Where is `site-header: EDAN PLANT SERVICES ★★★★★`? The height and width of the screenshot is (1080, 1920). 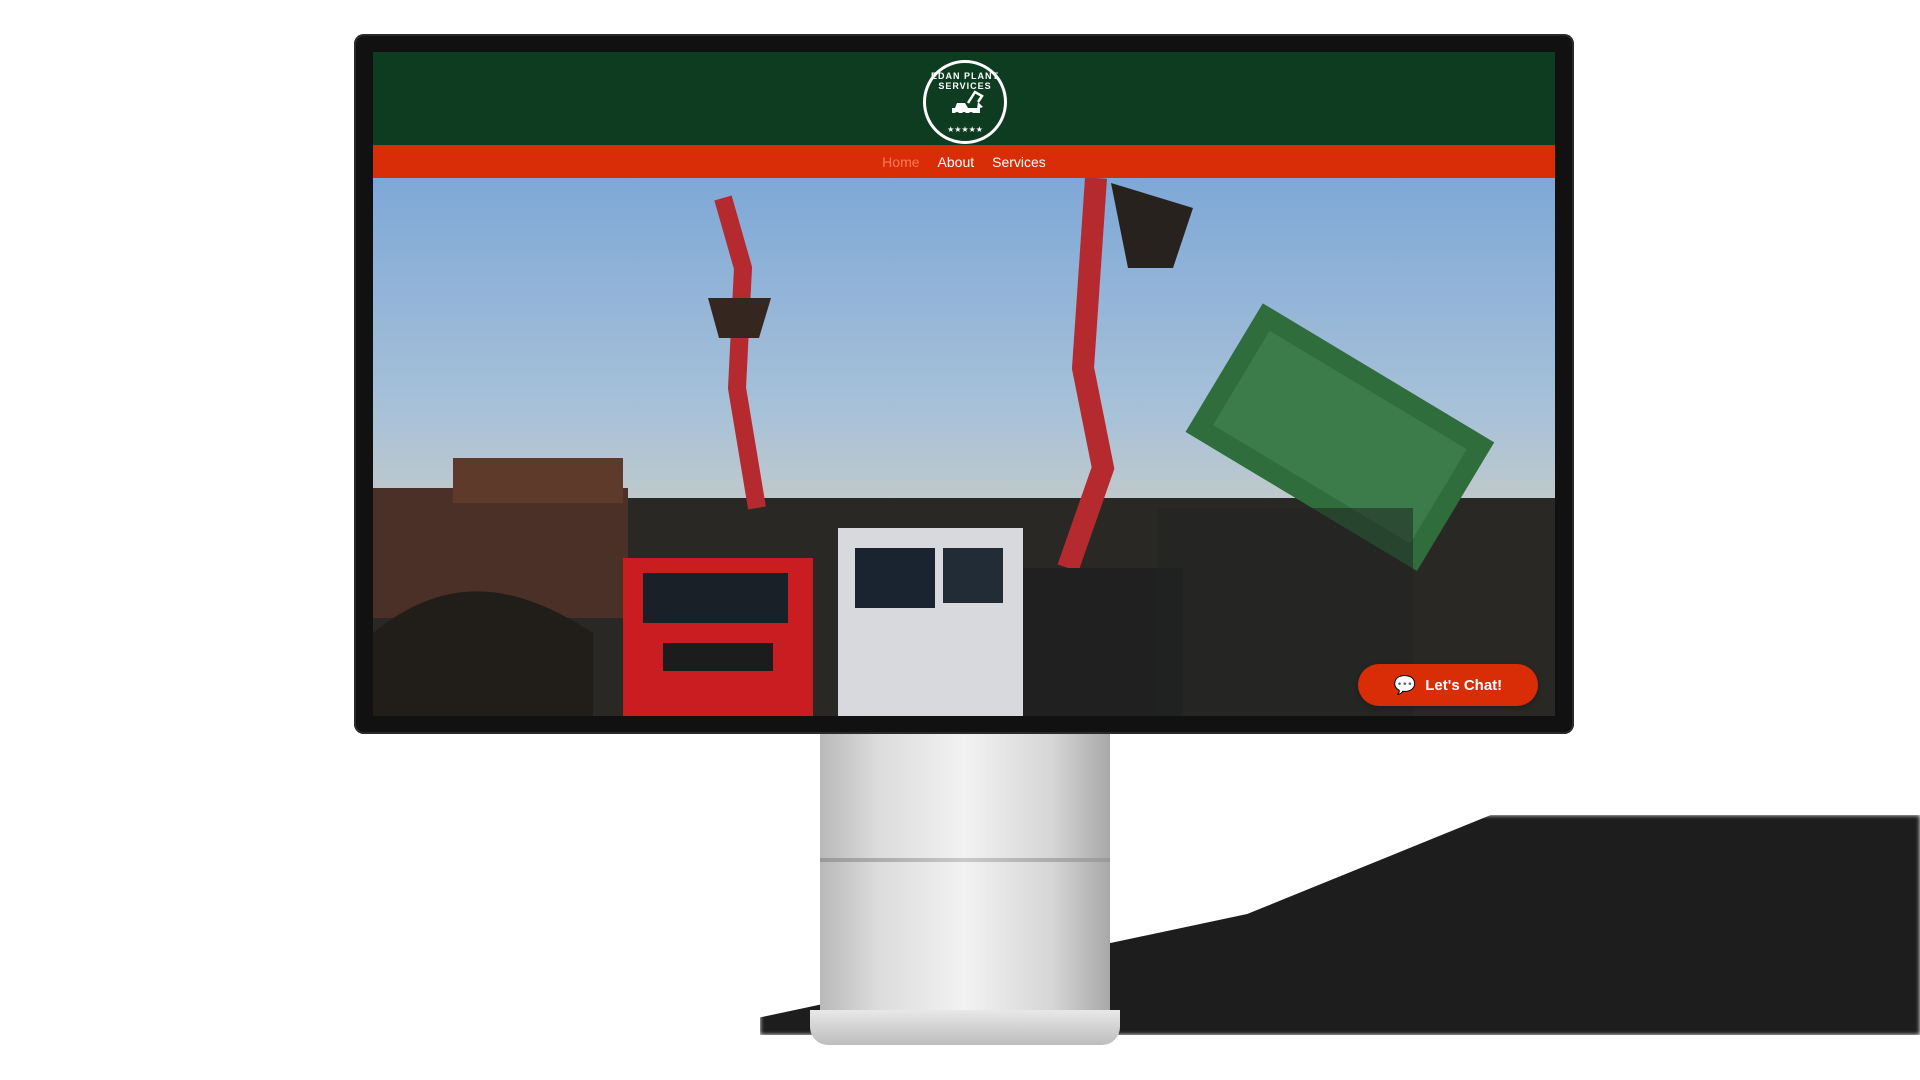 site-header: EDAN PLANT SERVICES ★★★★★ is located at coordinates (964, 98).